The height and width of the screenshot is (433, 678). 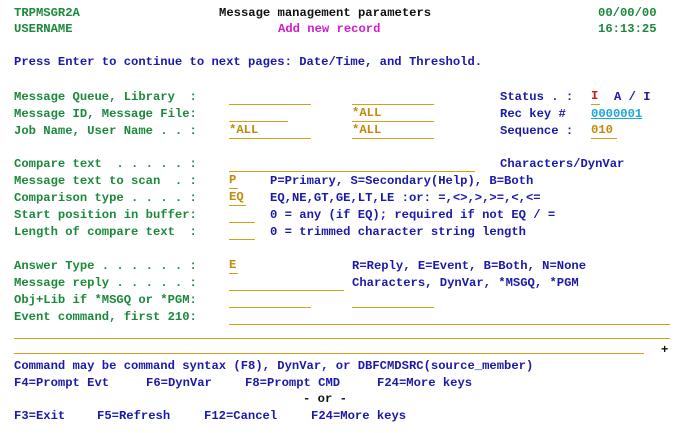 What do you see at coordinates (233, 181) in the screenshot?
I see `scan-input: P` at bounding box center [233, 181].